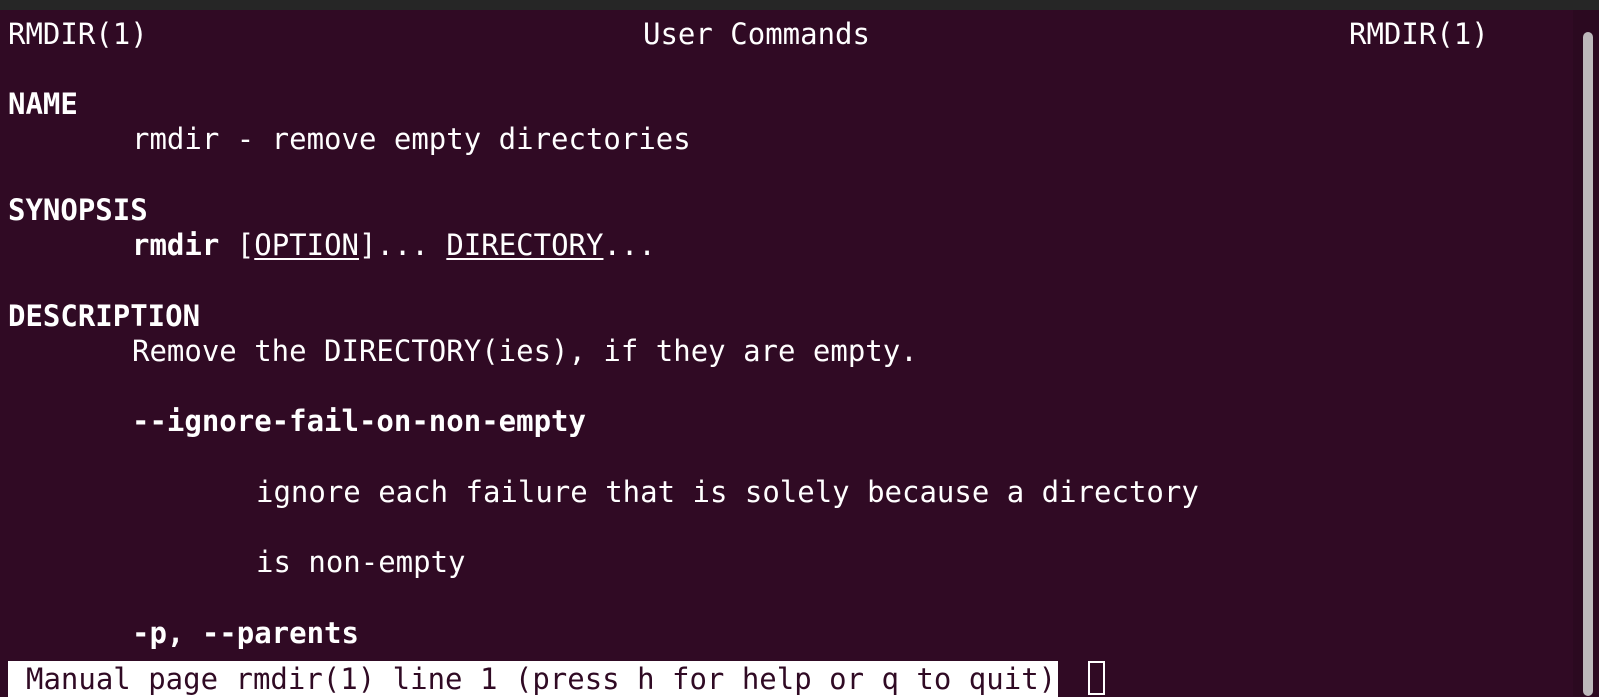 This screenshot has height=697, width=1599. What do you see at coordinates (1096, 678) in the screenshot?
I see `terminal-cursor` at bounding box center [1096, 678].